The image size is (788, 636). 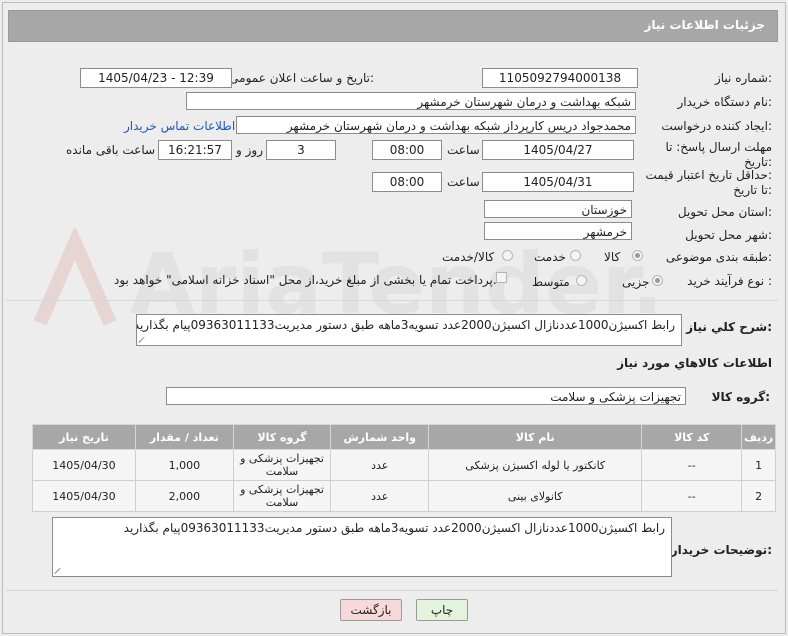 I want to click on back-button: بازگشت, so click(x=371, y=610).